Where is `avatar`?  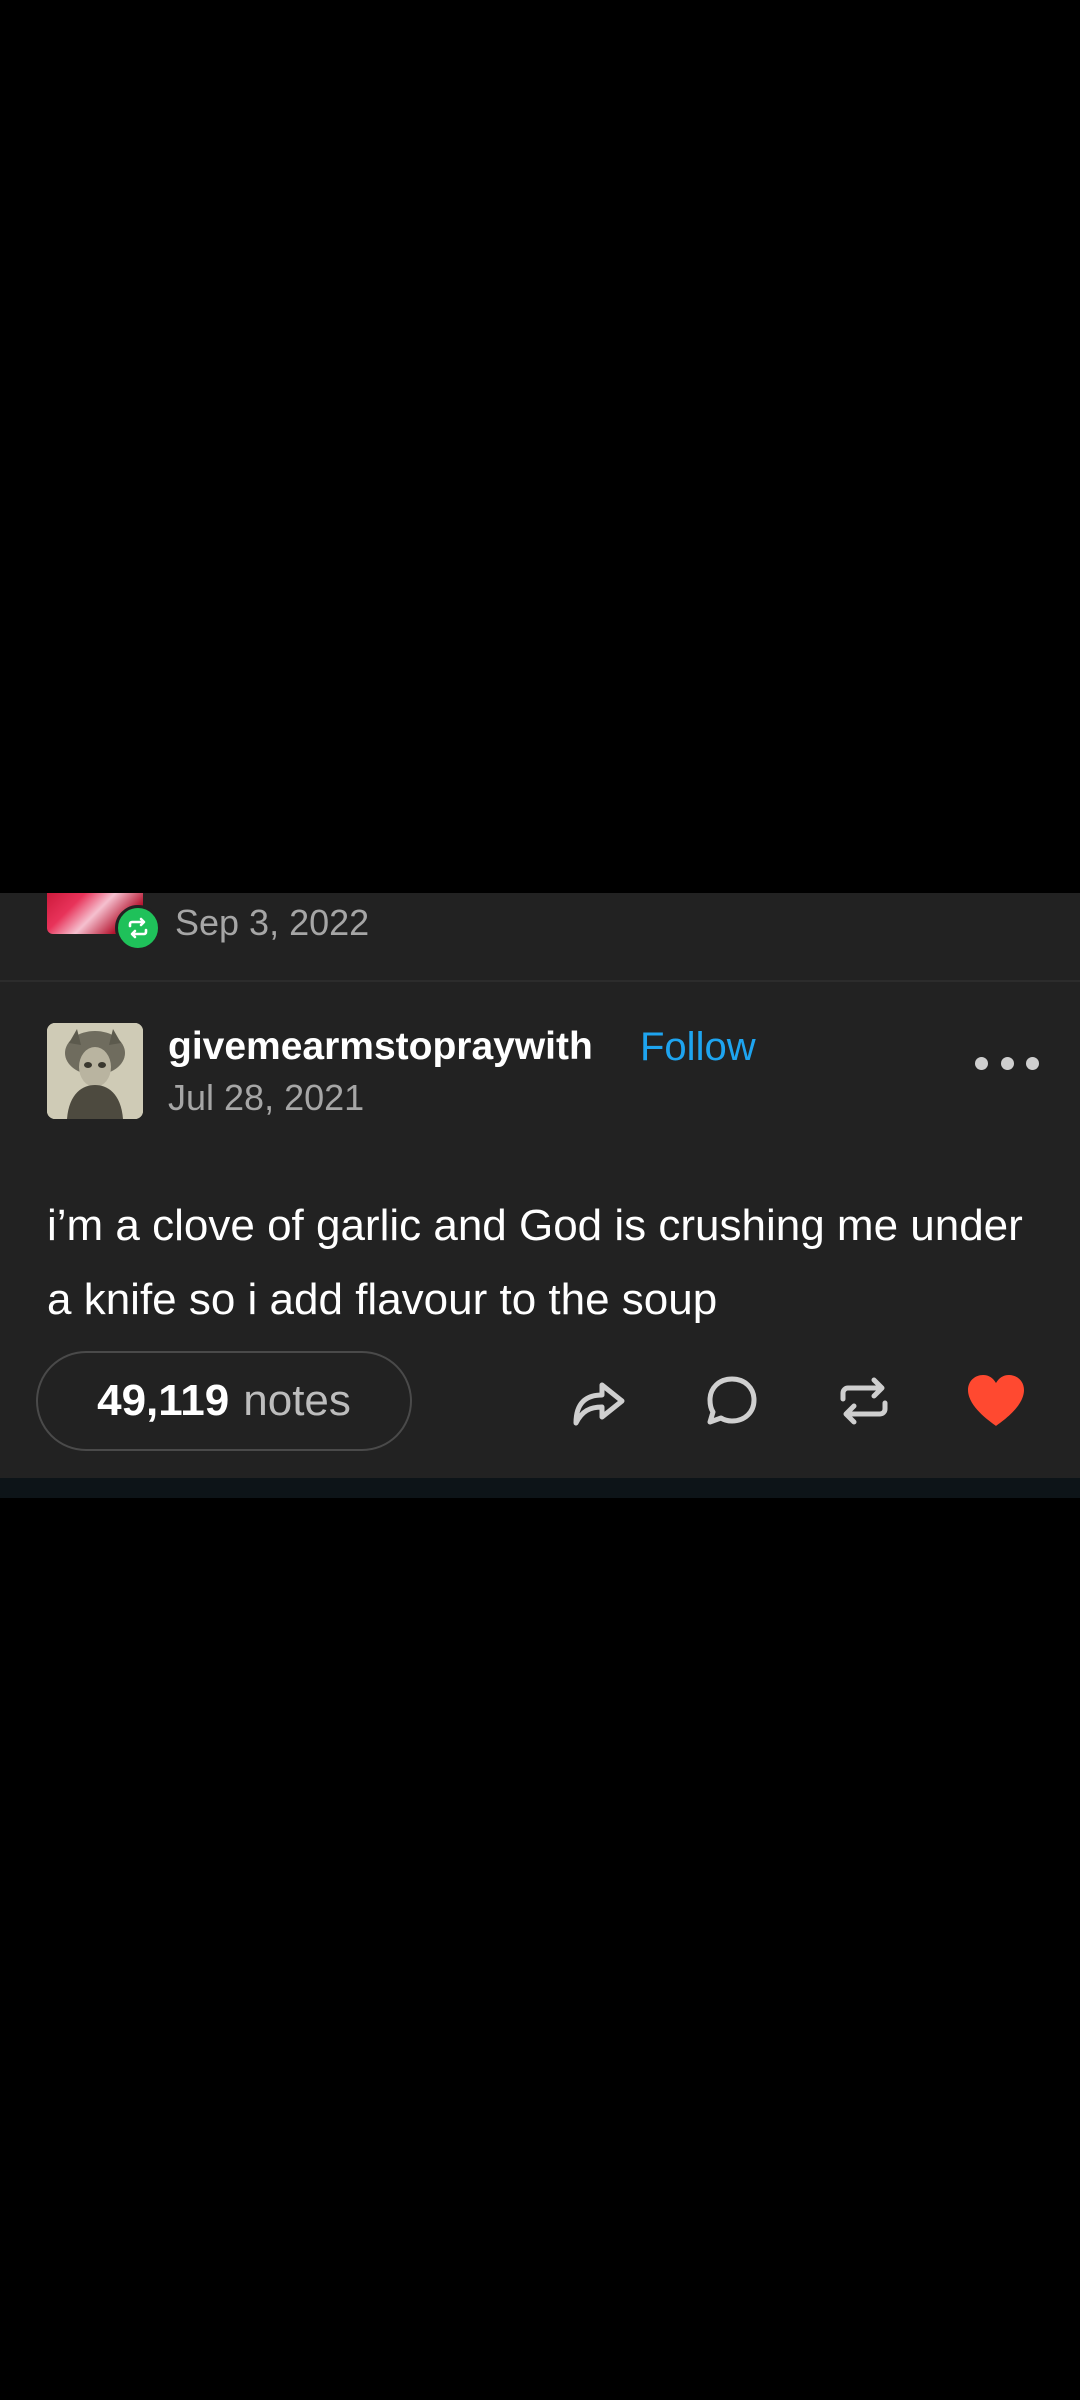 avatar is located at coordinates (95, 1071).